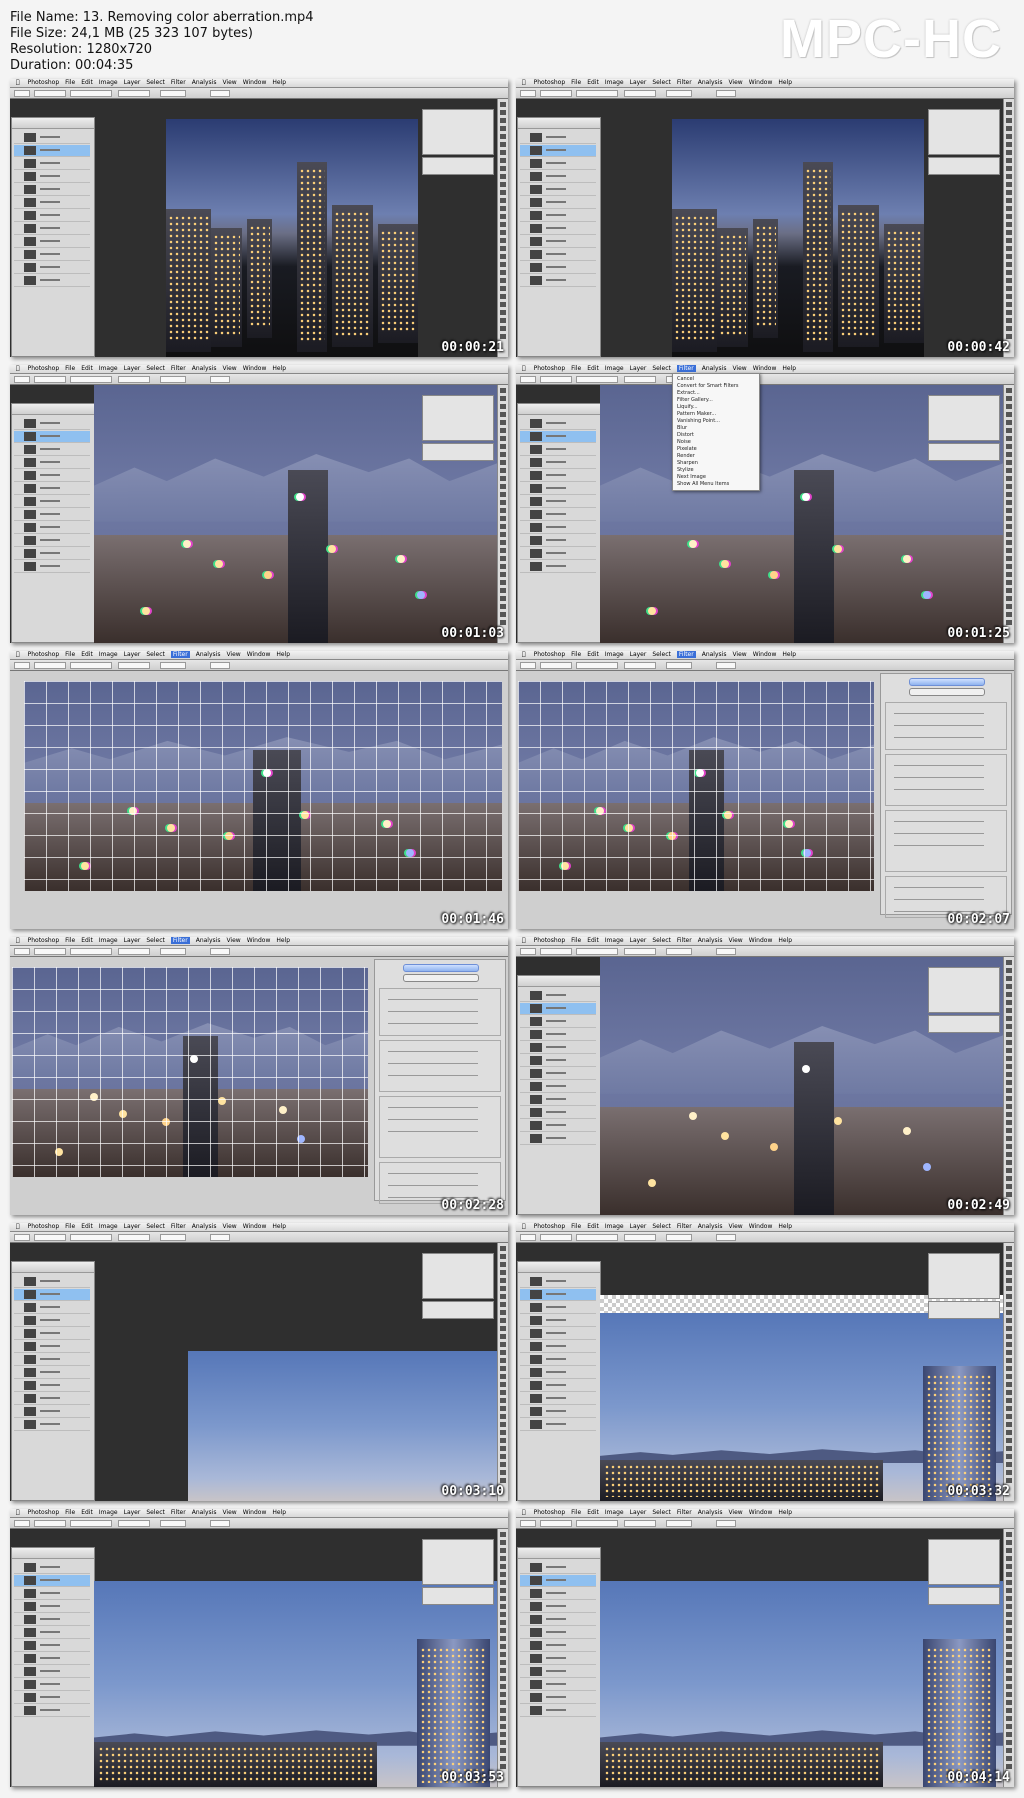 The height and width of the screenshot is (1798, 1024). Describe the element at coordinates (70, 82) in the screenshot. I see `menu-item-file: File` at that location.